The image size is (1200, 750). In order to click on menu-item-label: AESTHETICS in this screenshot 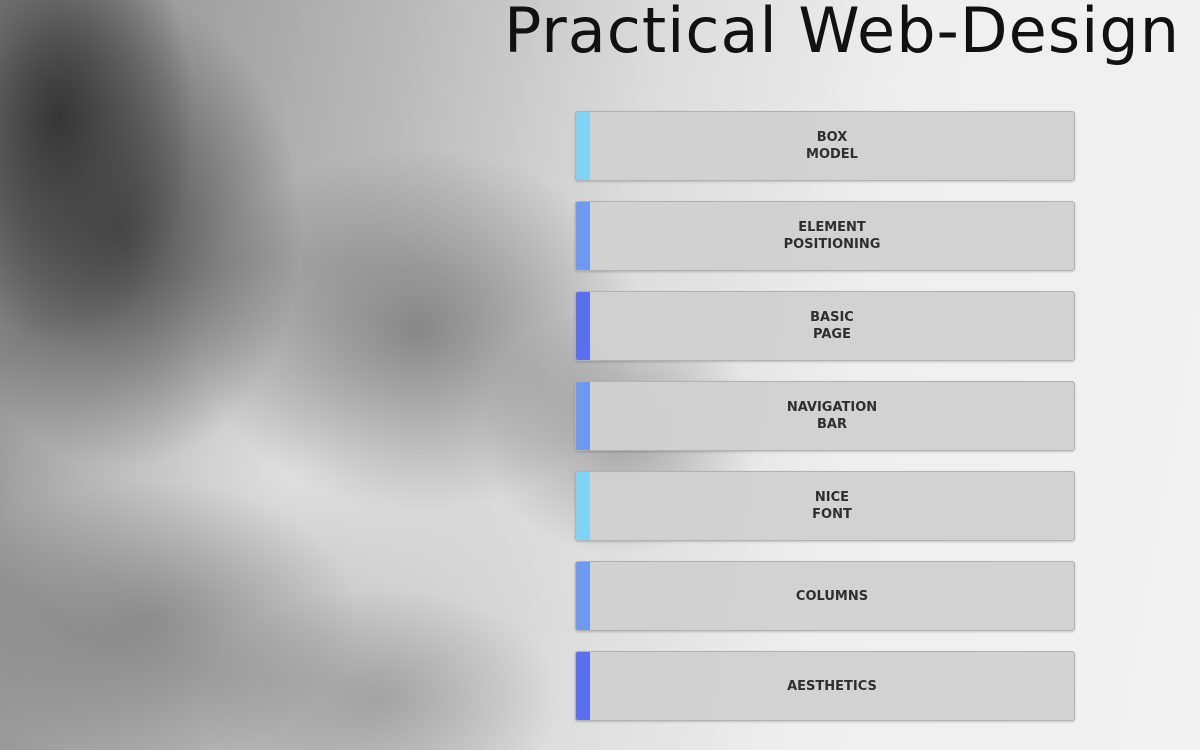, I will do `click(832, 686)`.